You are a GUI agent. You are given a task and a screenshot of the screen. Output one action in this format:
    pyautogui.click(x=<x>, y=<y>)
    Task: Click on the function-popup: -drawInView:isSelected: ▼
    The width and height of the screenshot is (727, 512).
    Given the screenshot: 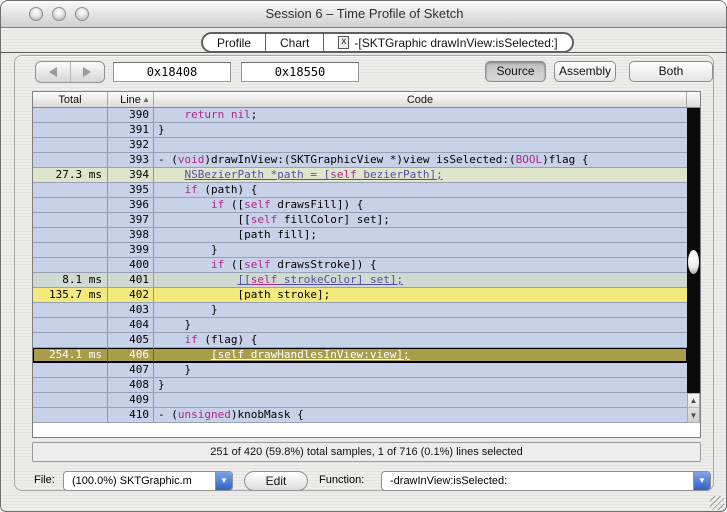 What is the action you would take?
    pyautogui.click(x=546, y=481)
    